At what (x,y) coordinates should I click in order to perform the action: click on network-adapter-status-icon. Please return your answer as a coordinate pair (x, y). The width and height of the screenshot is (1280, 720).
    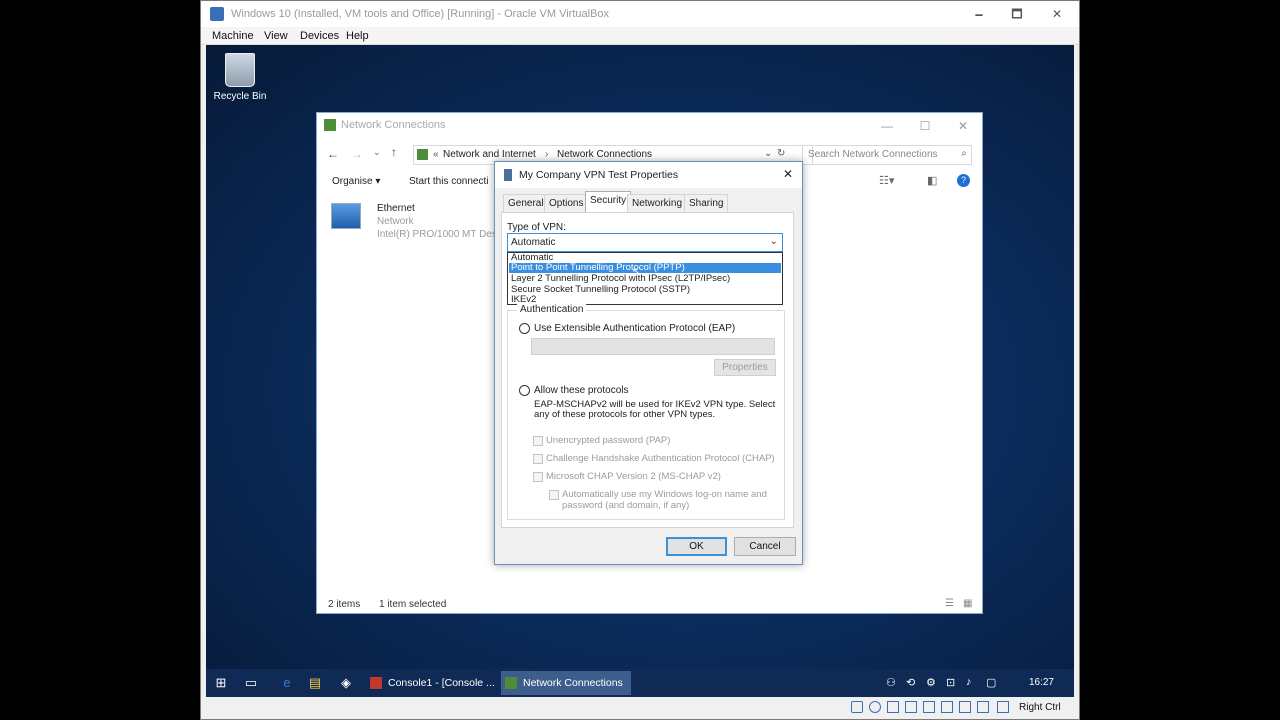
    Looking at the image, I should click on (911, 707).